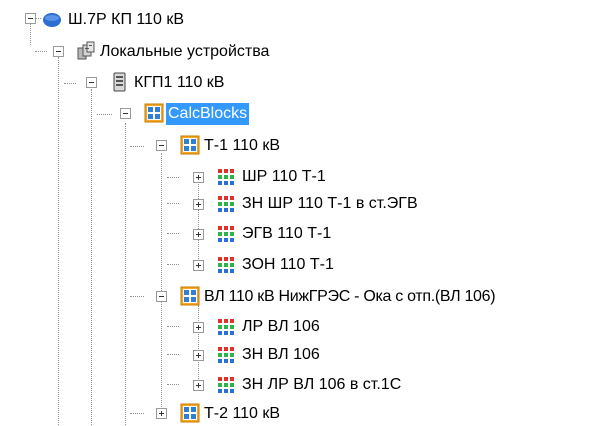  Describe the element at coordinates (179, 82) in the screenshot. I see `tree-node-label: КГП1 110 кВ` at that location.